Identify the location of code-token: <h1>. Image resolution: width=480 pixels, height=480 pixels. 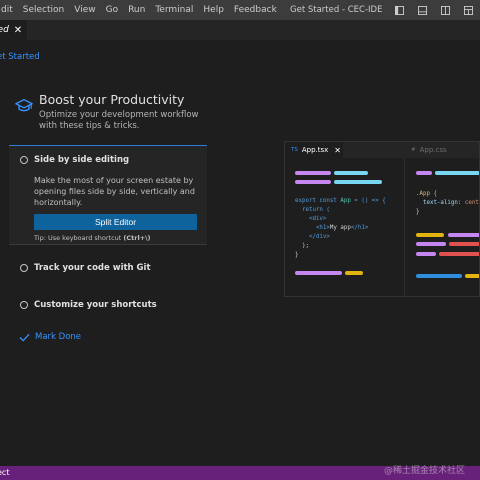
(312, 228).